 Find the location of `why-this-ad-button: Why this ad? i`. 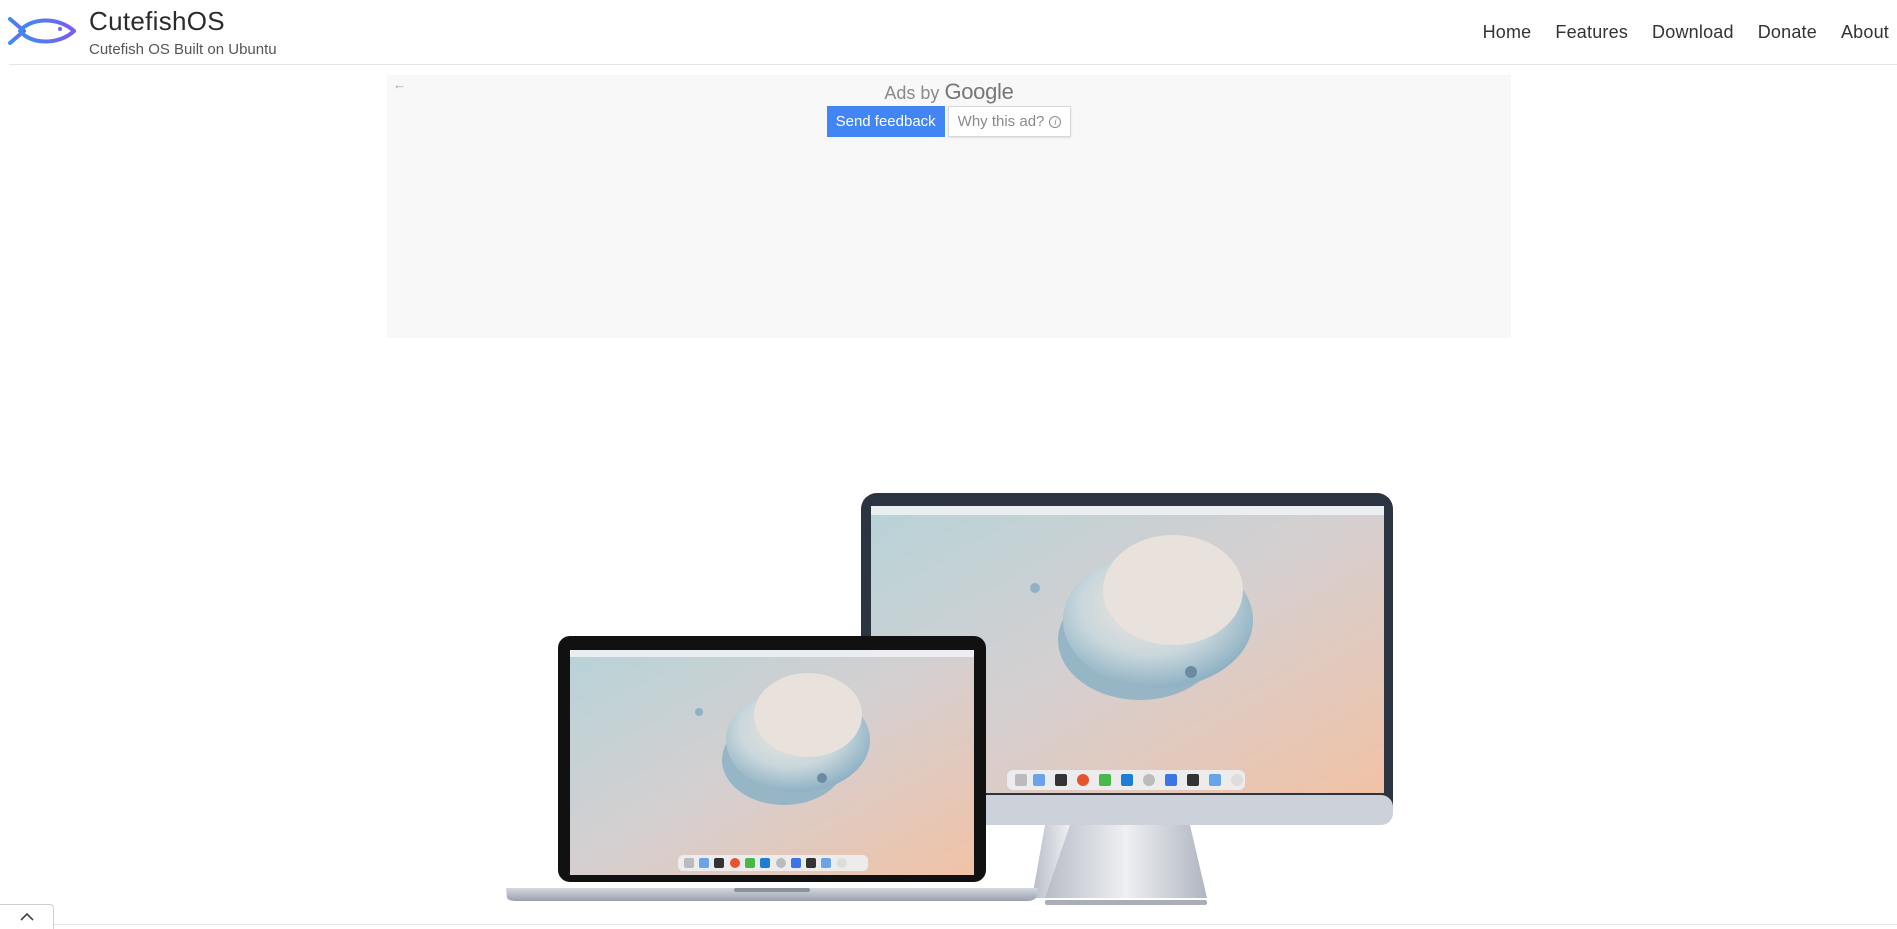

why-this-ad-button: Why this ad? i is located at coordinates (1009, 121).